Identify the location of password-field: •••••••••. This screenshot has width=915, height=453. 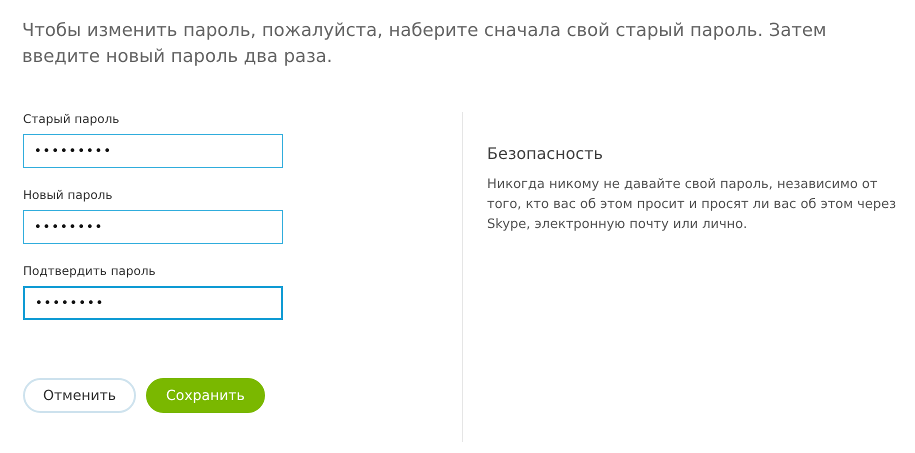
(153, 151).